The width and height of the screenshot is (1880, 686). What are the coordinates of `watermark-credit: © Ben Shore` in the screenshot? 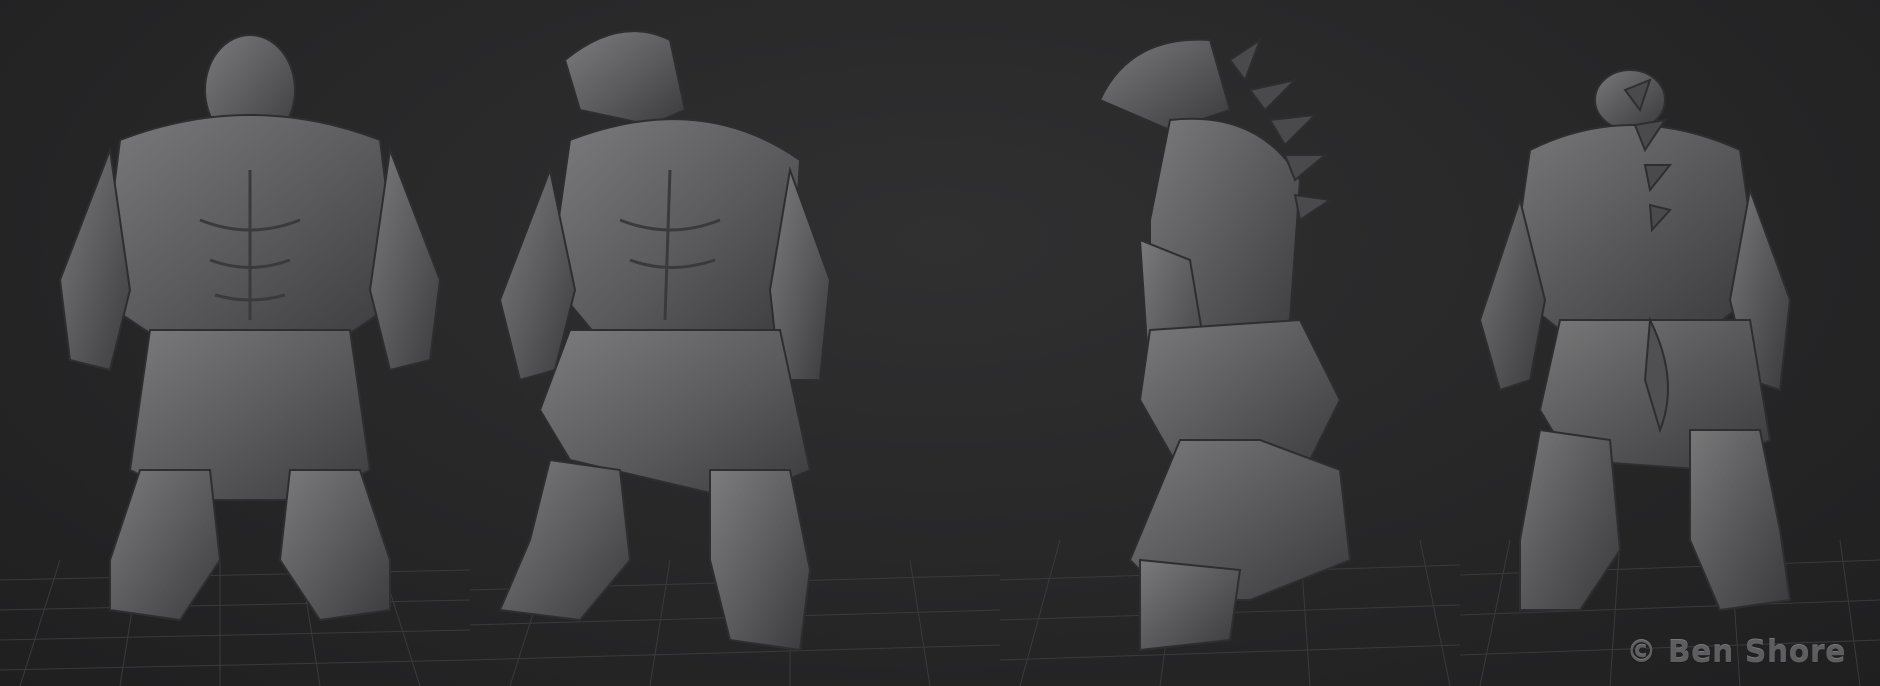 It's located at (1736, 652).